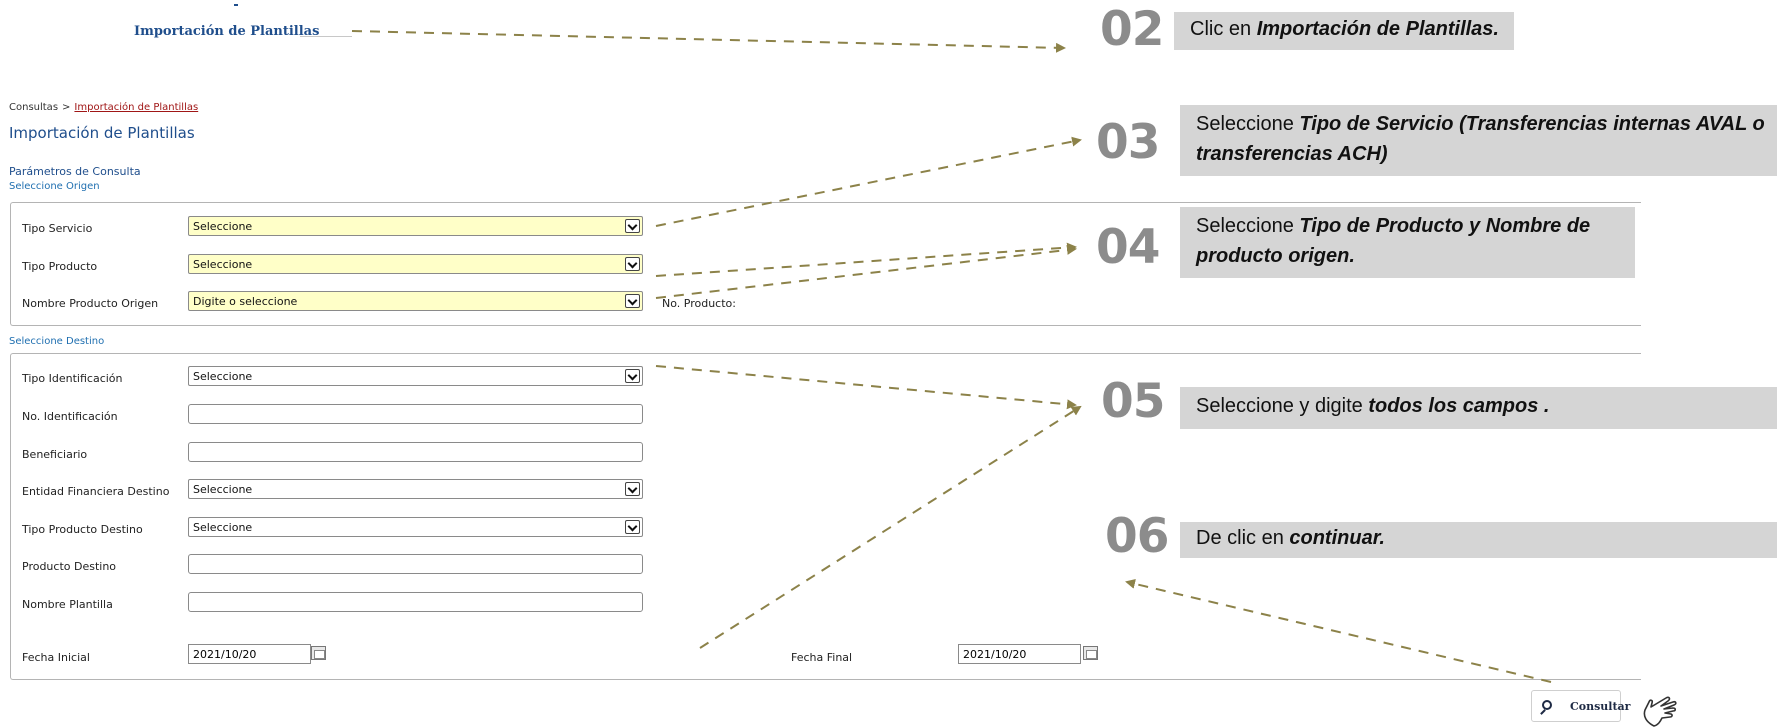  What do you see at coordinates (866, 387) in the screenshot?
I see `arrow-step-05a` at bounding box center [866, 387].